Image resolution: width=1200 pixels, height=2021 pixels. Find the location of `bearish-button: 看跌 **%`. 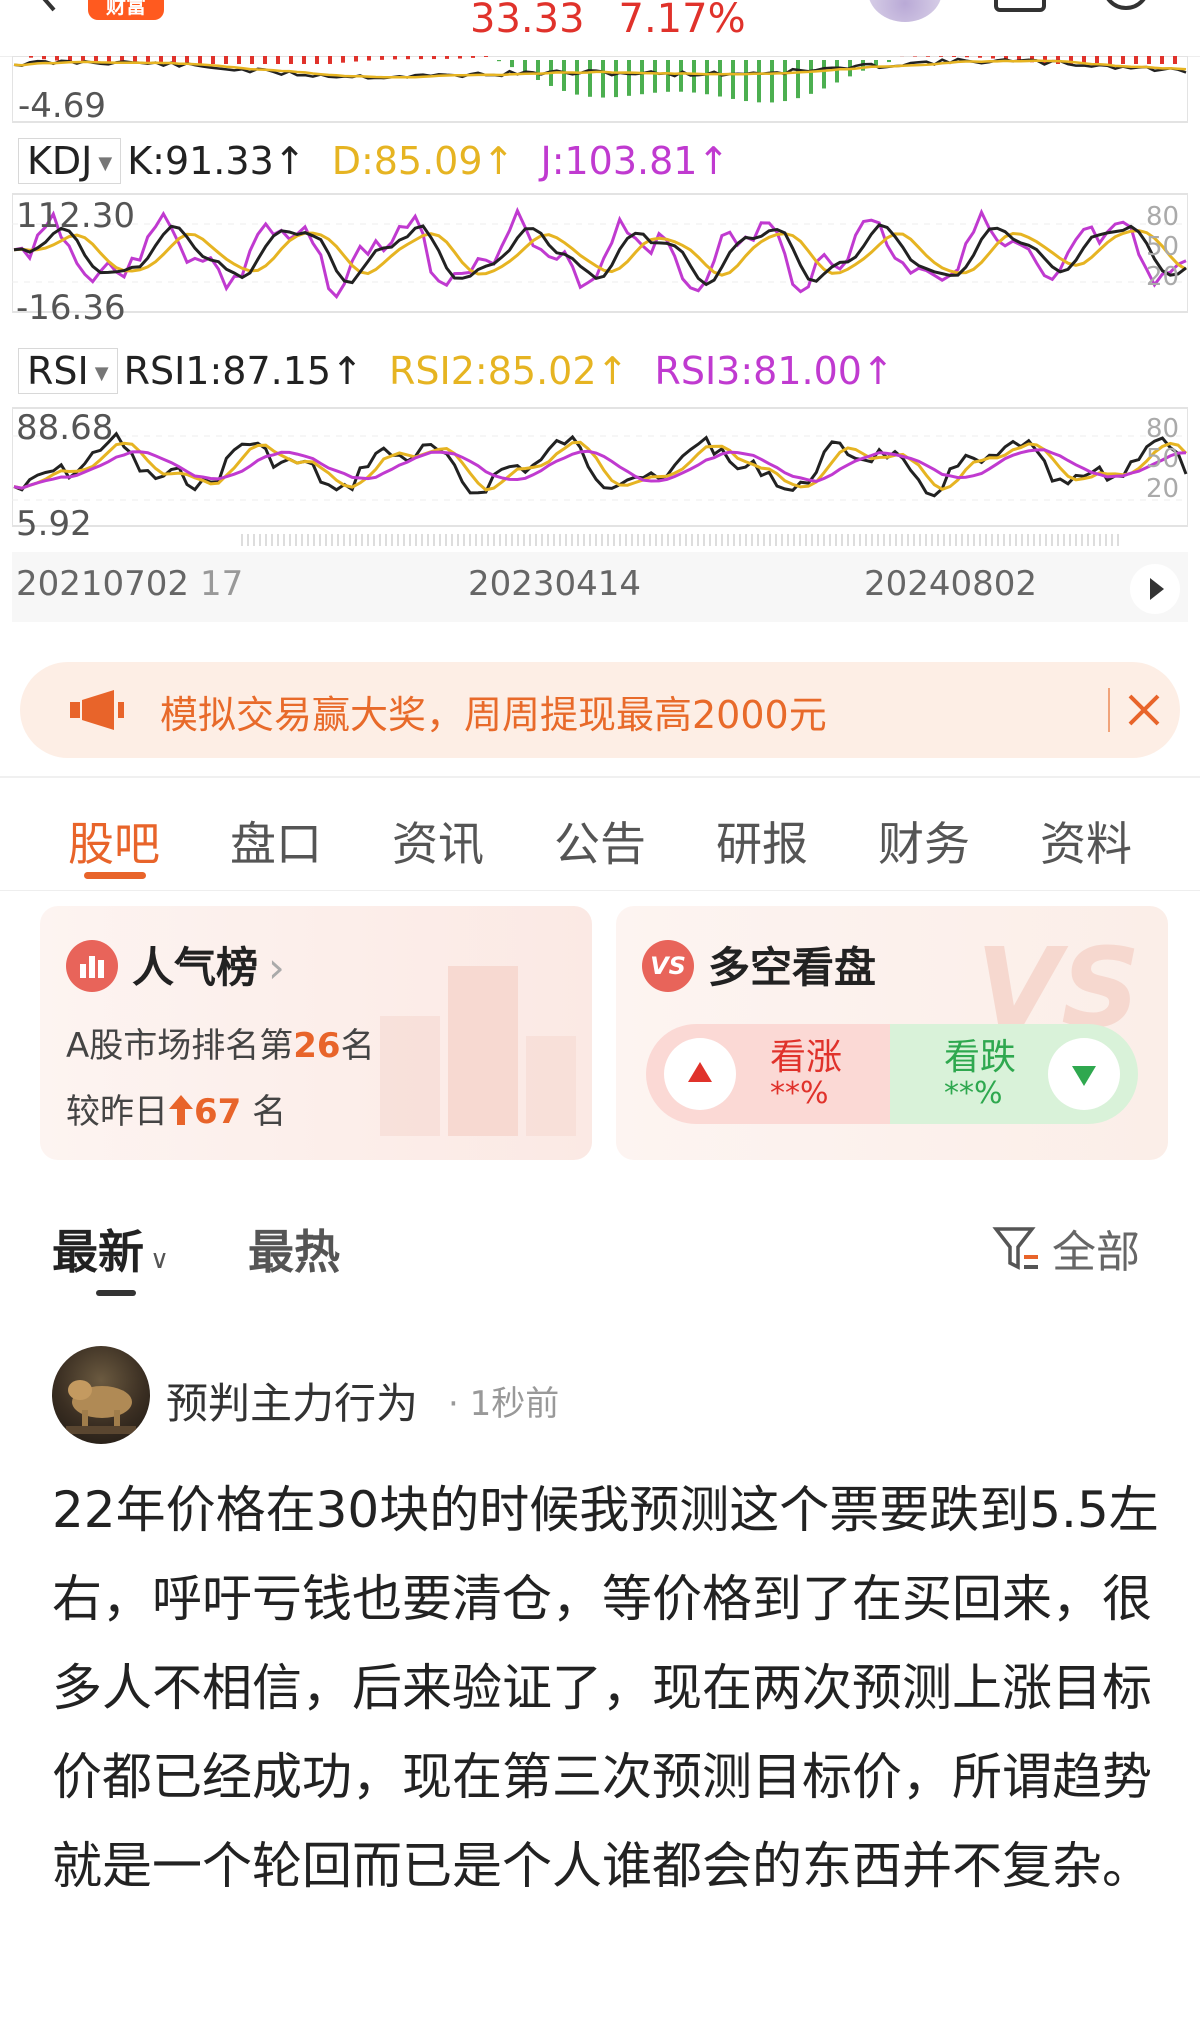

bearish-button: 看跌 **% is located at coordinates (1014, 1074).